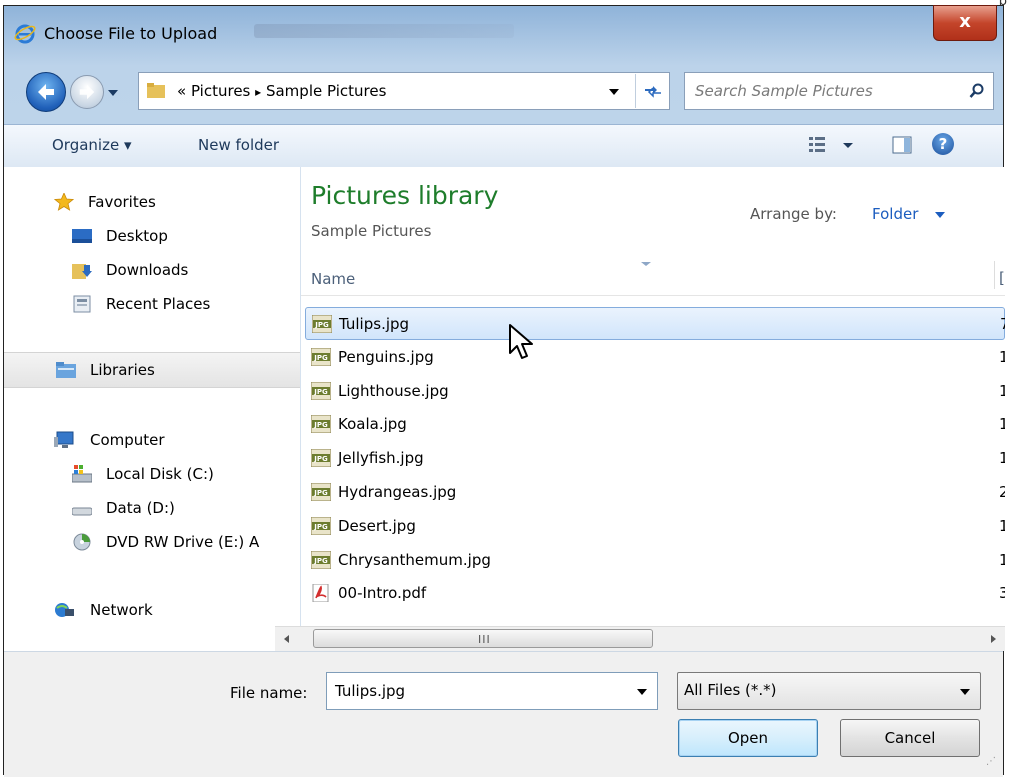  I want to click on favorites-star-icon, so click(64, 202).